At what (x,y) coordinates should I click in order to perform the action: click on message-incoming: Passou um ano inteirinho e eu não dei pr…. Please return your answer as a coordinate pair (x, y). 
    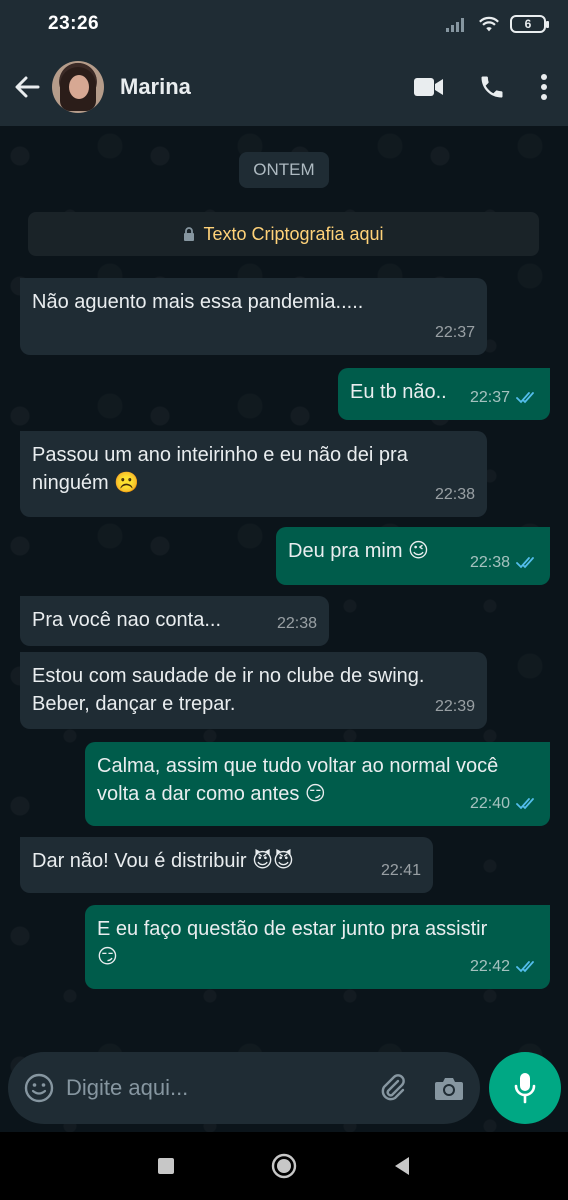
    Looking at the image, I should click on (253, 474).